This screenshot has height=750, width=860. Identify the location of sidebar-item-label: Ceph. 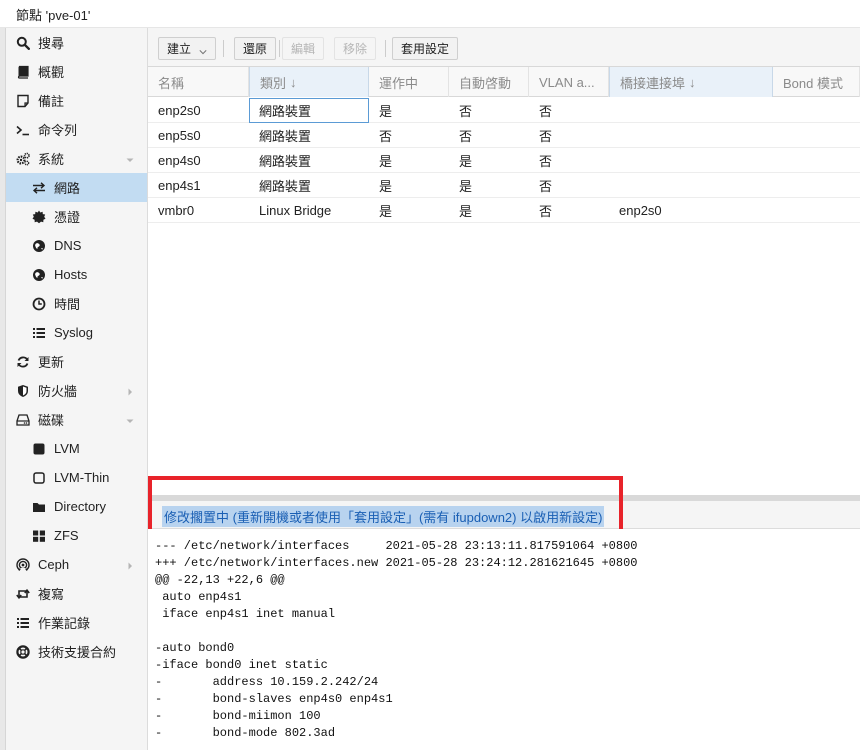
(54, 564).